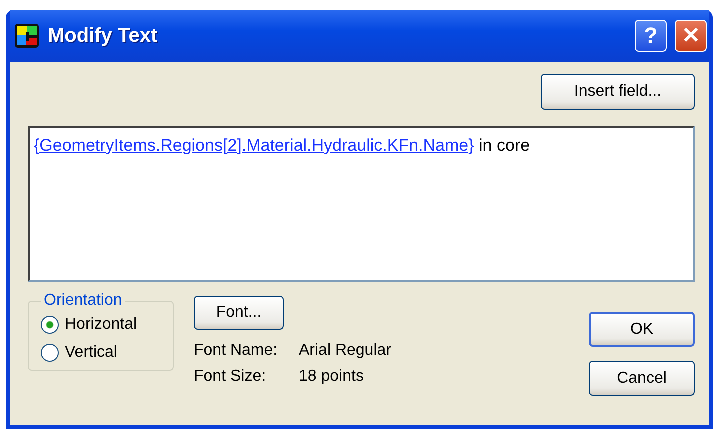 This screenshot has width=713, height=429. Describe the element at coordinates (642, 329) in the screenshot. I see `ok-button: OK` at that location.